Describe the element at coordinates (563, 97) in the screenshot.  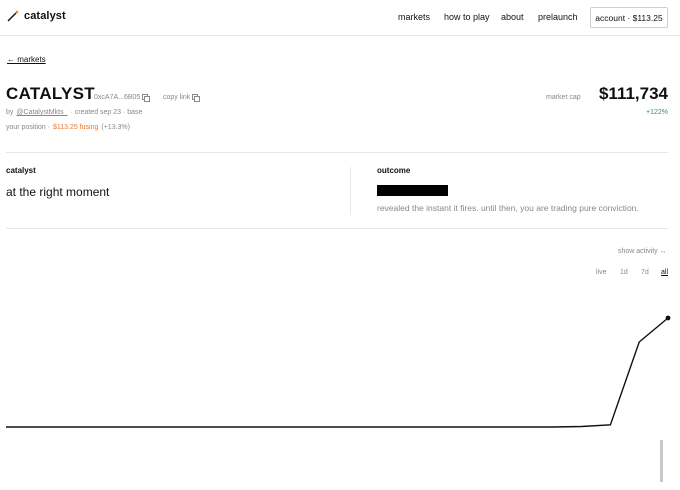
I see `market-cap-label: market cap` at that location.